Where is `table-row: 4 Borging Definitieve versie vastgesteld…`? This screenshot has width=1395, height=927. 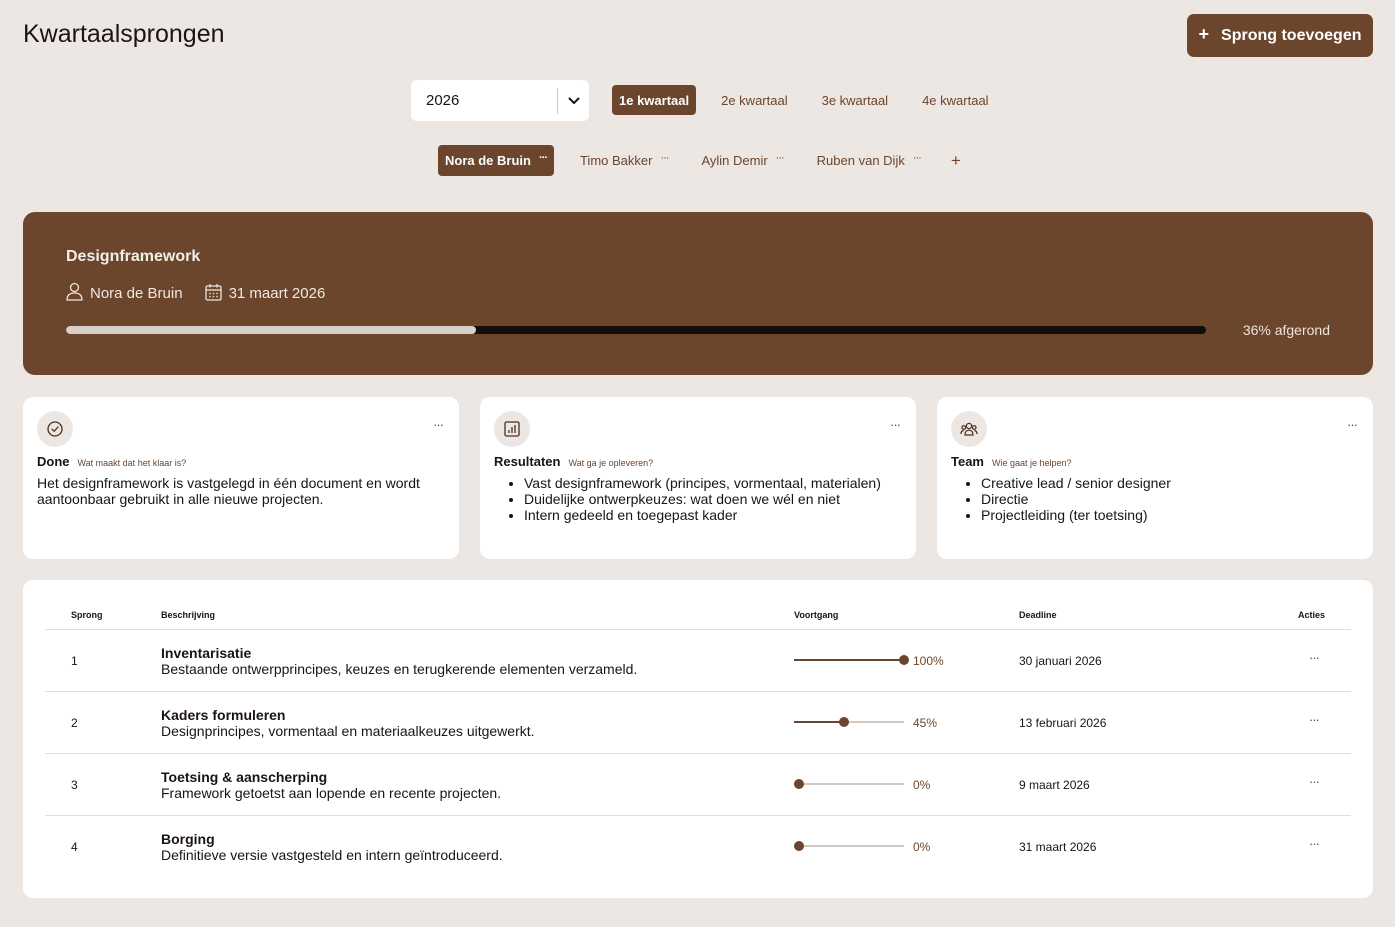 table-row: 4 Borging Definitieve versie vastgesteld… is located at coordinates (698, 847).